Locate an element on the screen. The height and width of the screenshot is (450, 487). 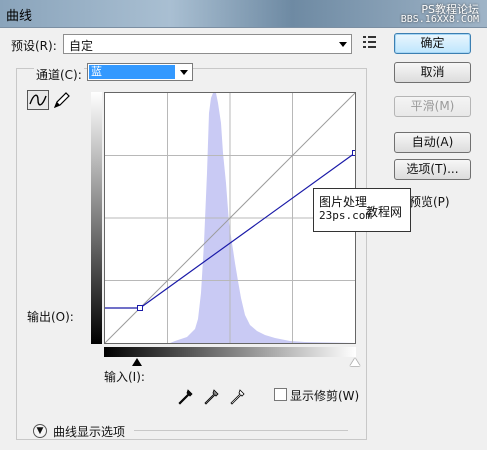
preview-label: 预览(P) is located at coordinates (429, 202).